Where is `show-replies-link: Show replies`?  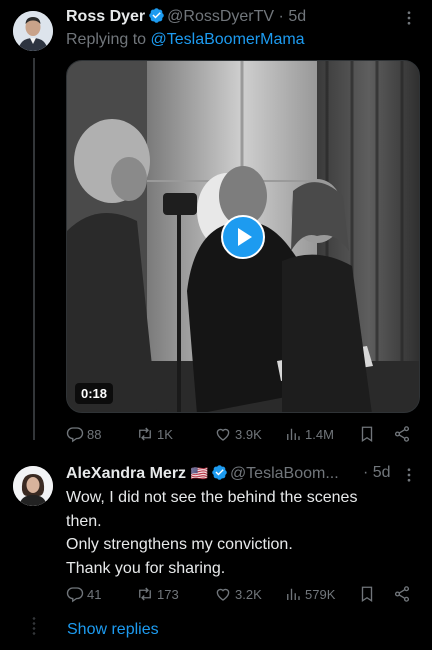 show-replies-link: Show replies is located at coordinates (113, 630).